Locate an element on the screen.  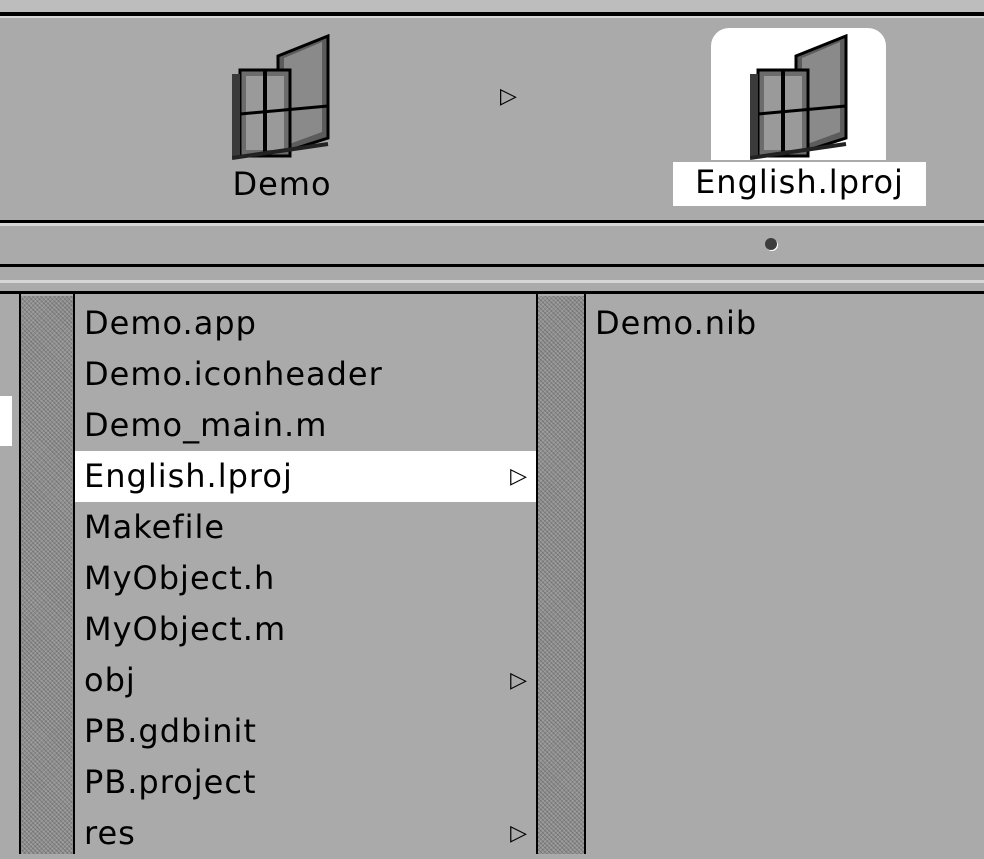
window-left-notch is located at coordinates (6, 421).